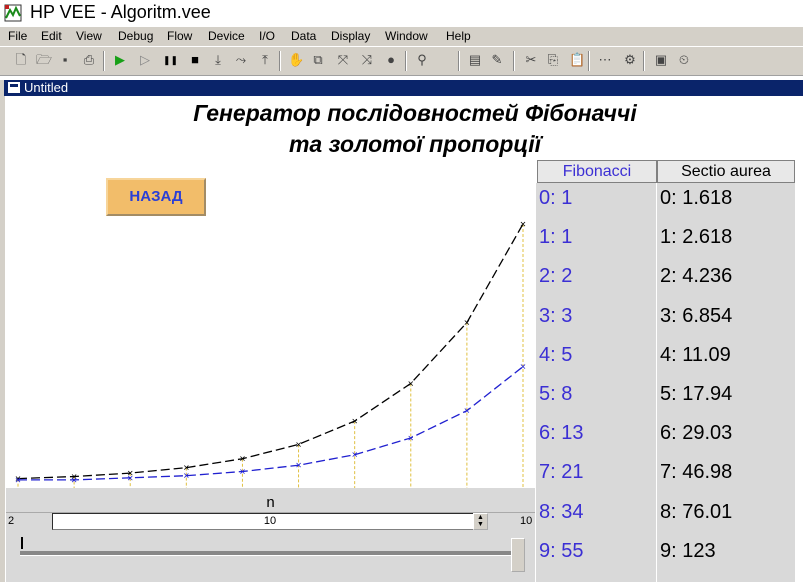 Image resolution: width=803 pixels, height=582 pixels. I want to click on menu-io: I/O, so click(267, 36).